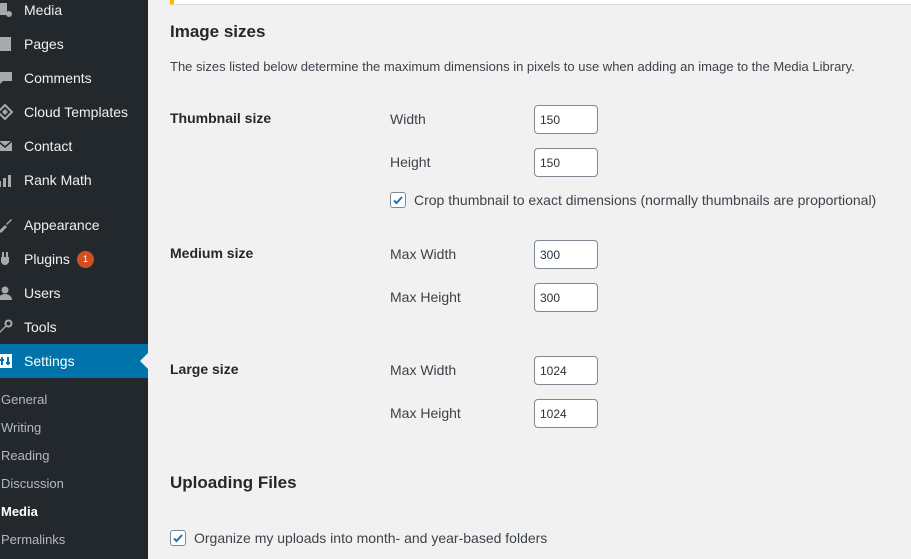  What do you see at coordinates (566, 297) in the screenshot?
I see `medium-height-input` at bounding box center [566, 297].